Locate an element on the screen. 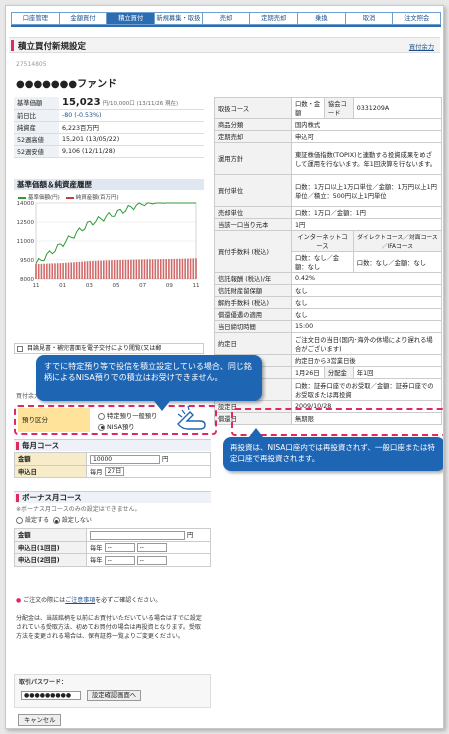  tab-periodic-sell: 定期売却 is located at coordinates (274, 18).